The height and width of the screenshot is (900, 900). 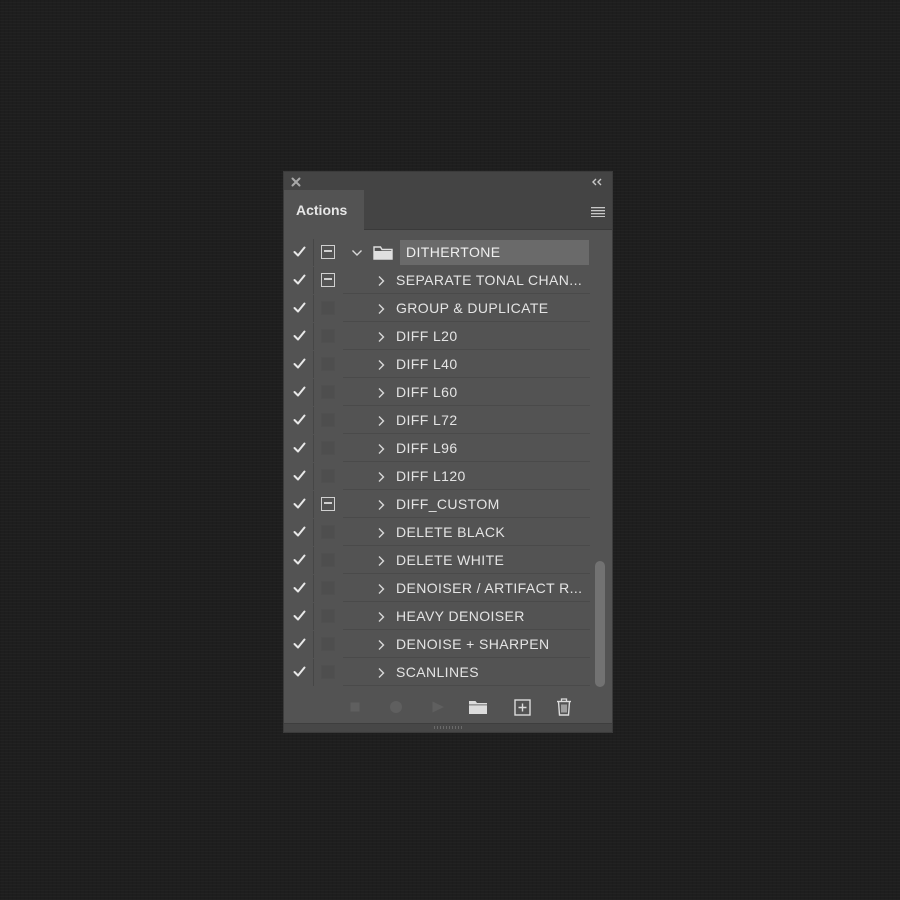 I want to click on panel-titlebar, so click(x=448, y=181).